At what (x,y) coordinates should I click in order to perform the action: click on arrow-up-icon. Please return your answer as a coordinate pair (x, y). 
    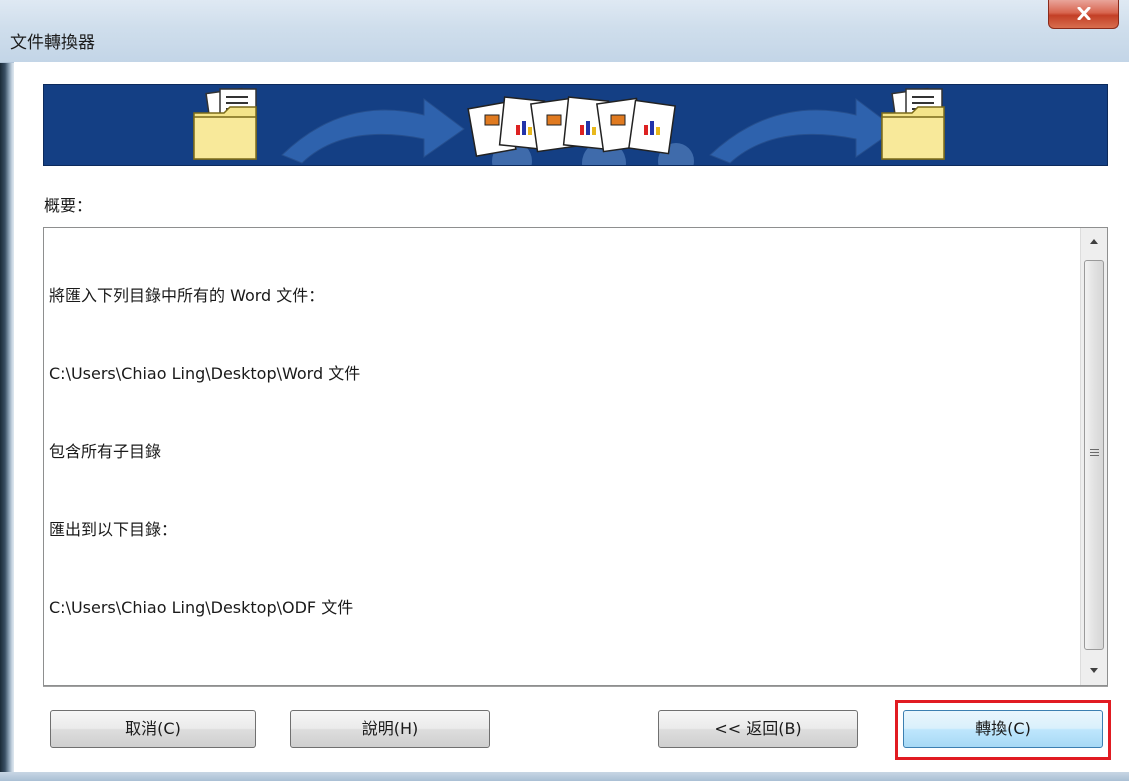
    Looking at the image, I should click on (1094, 241).